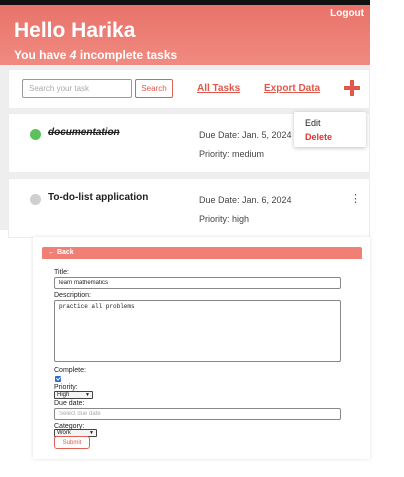 This screenshot has height=477, width=404. I want to click on toolbar: Search All Tasks Export Data, so click(189, 89).